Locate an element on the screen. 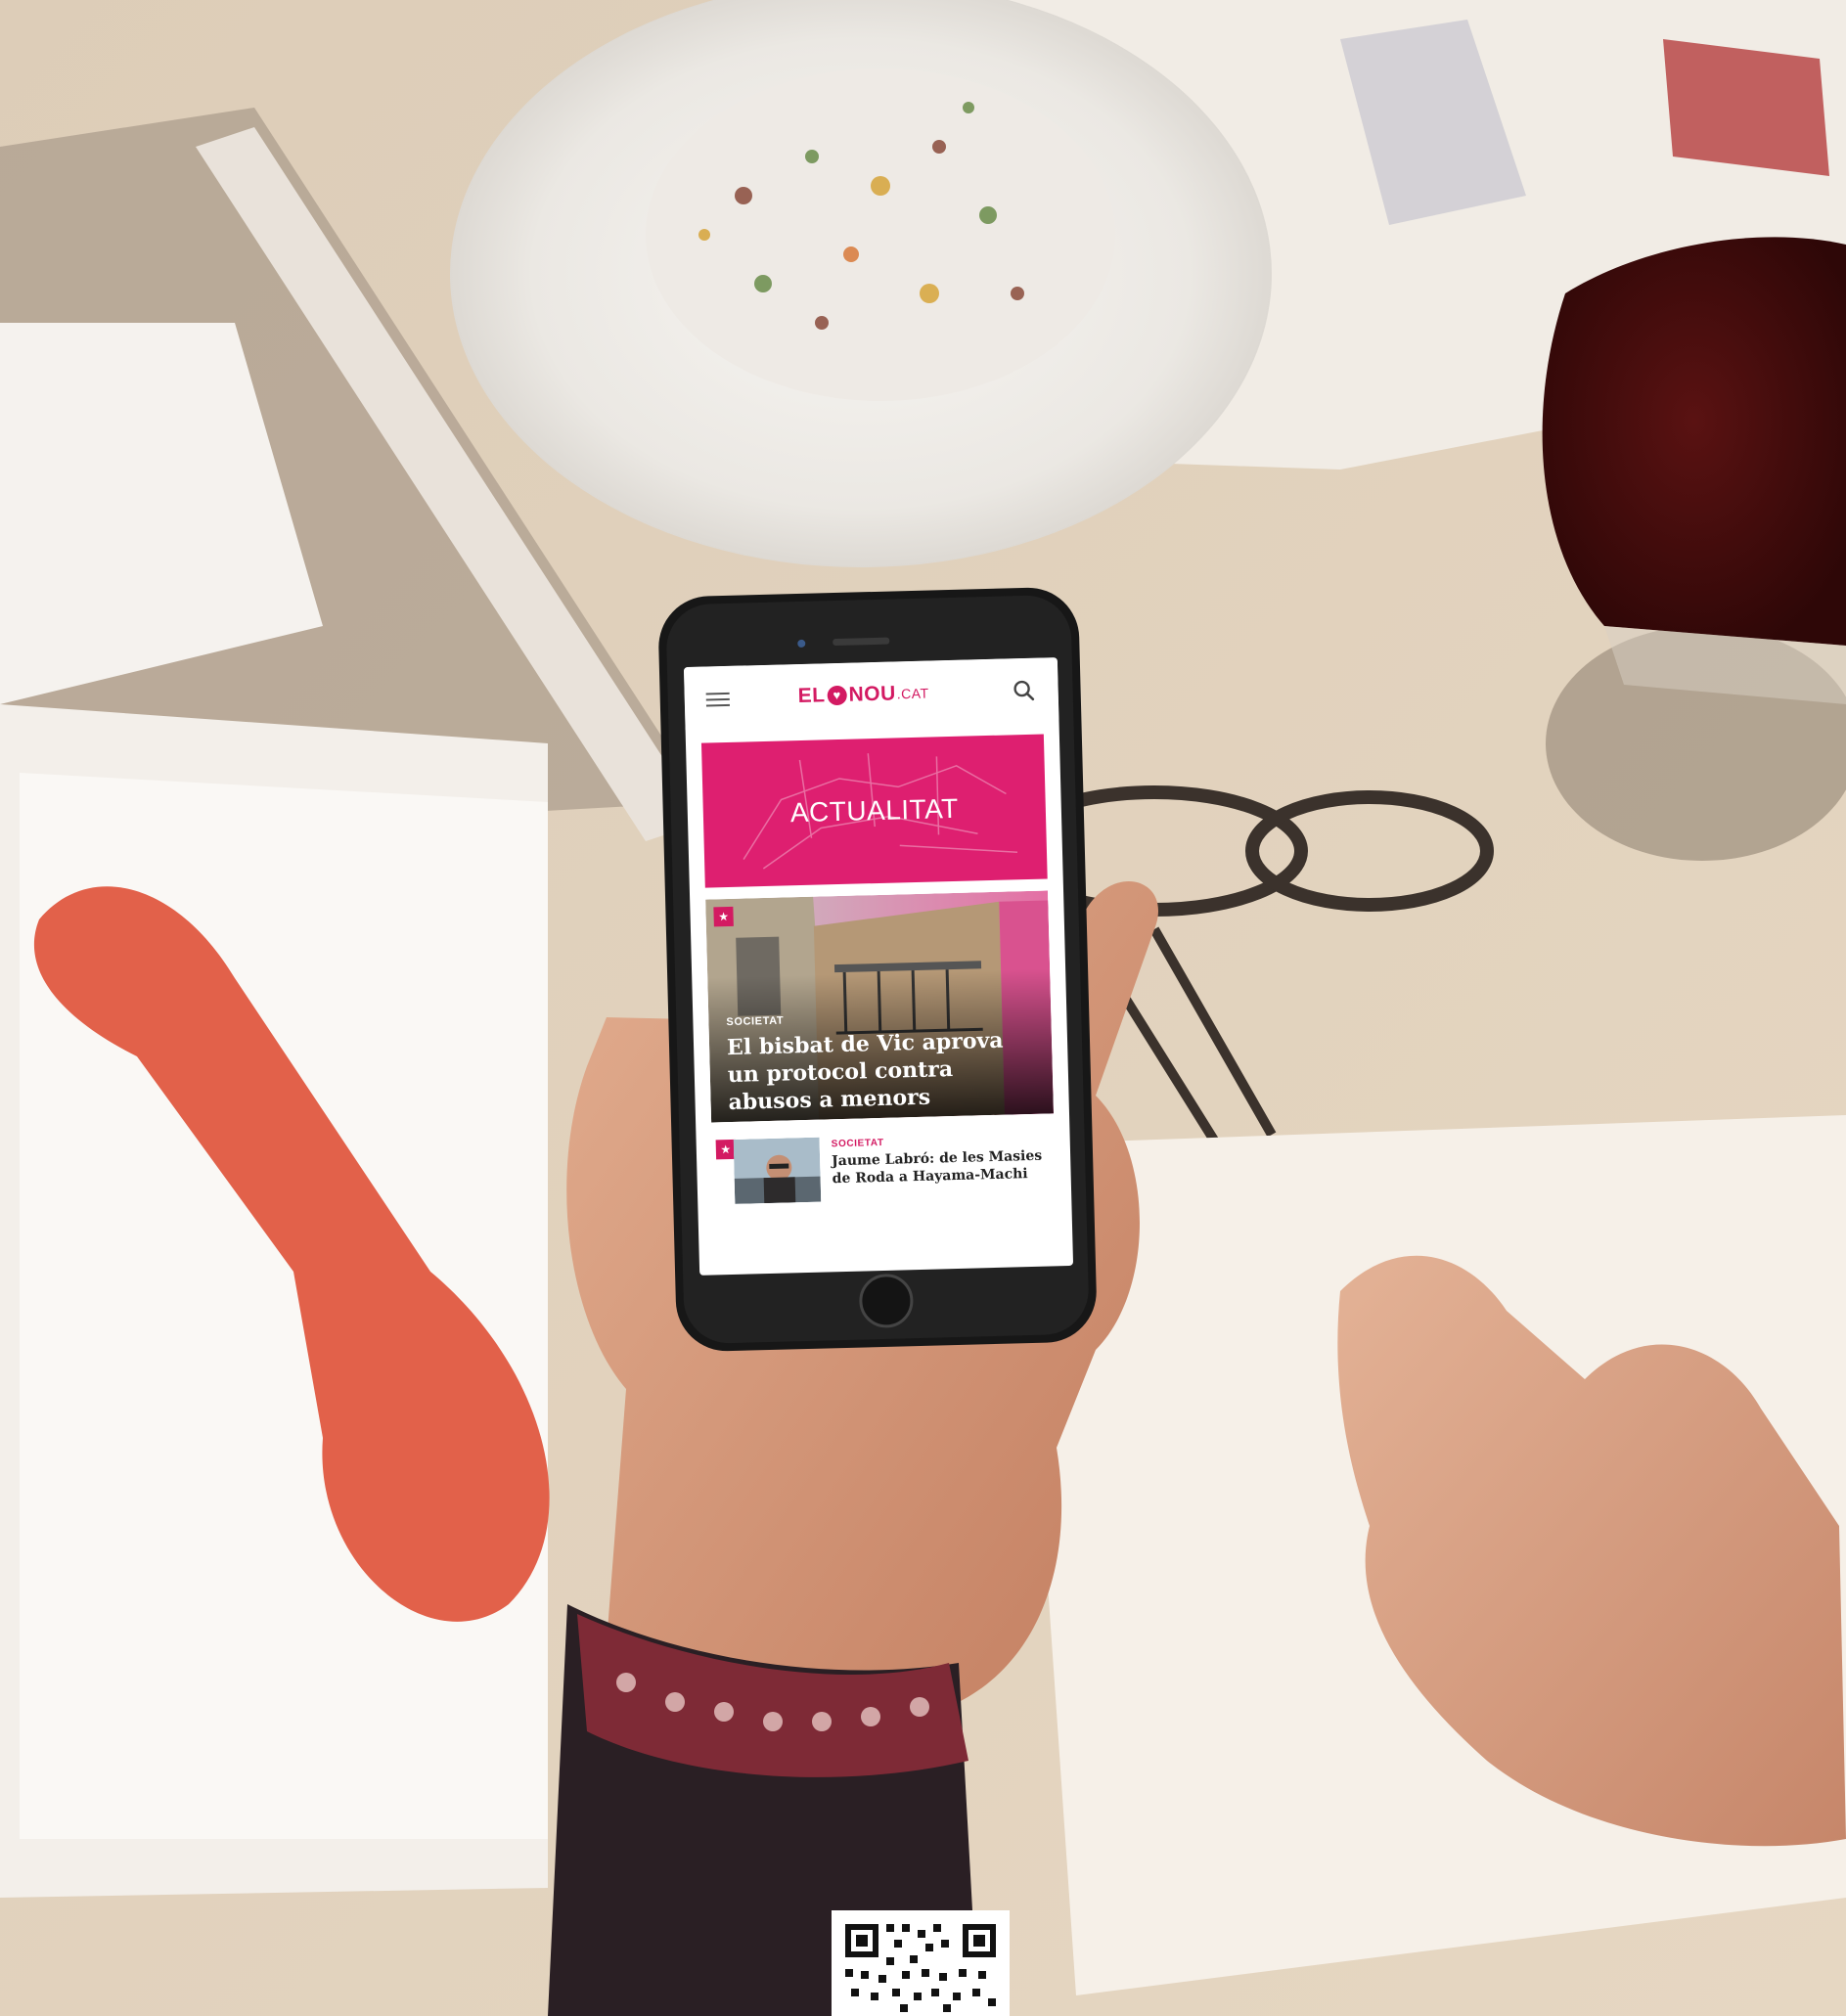 The image size is (1846, 2016). logo-part-nou: NOU is located at coordinates (872, 694).